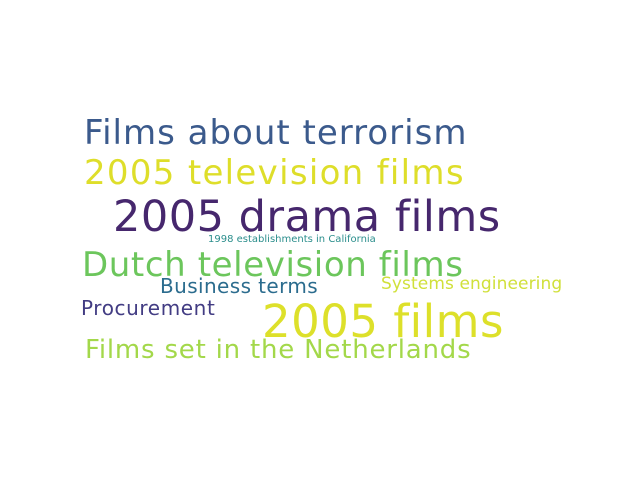  What do you see at coordinates (239, 286) in the screenshot?
I see `word-business-terms: Business terms` at bounding box center [239, 286].